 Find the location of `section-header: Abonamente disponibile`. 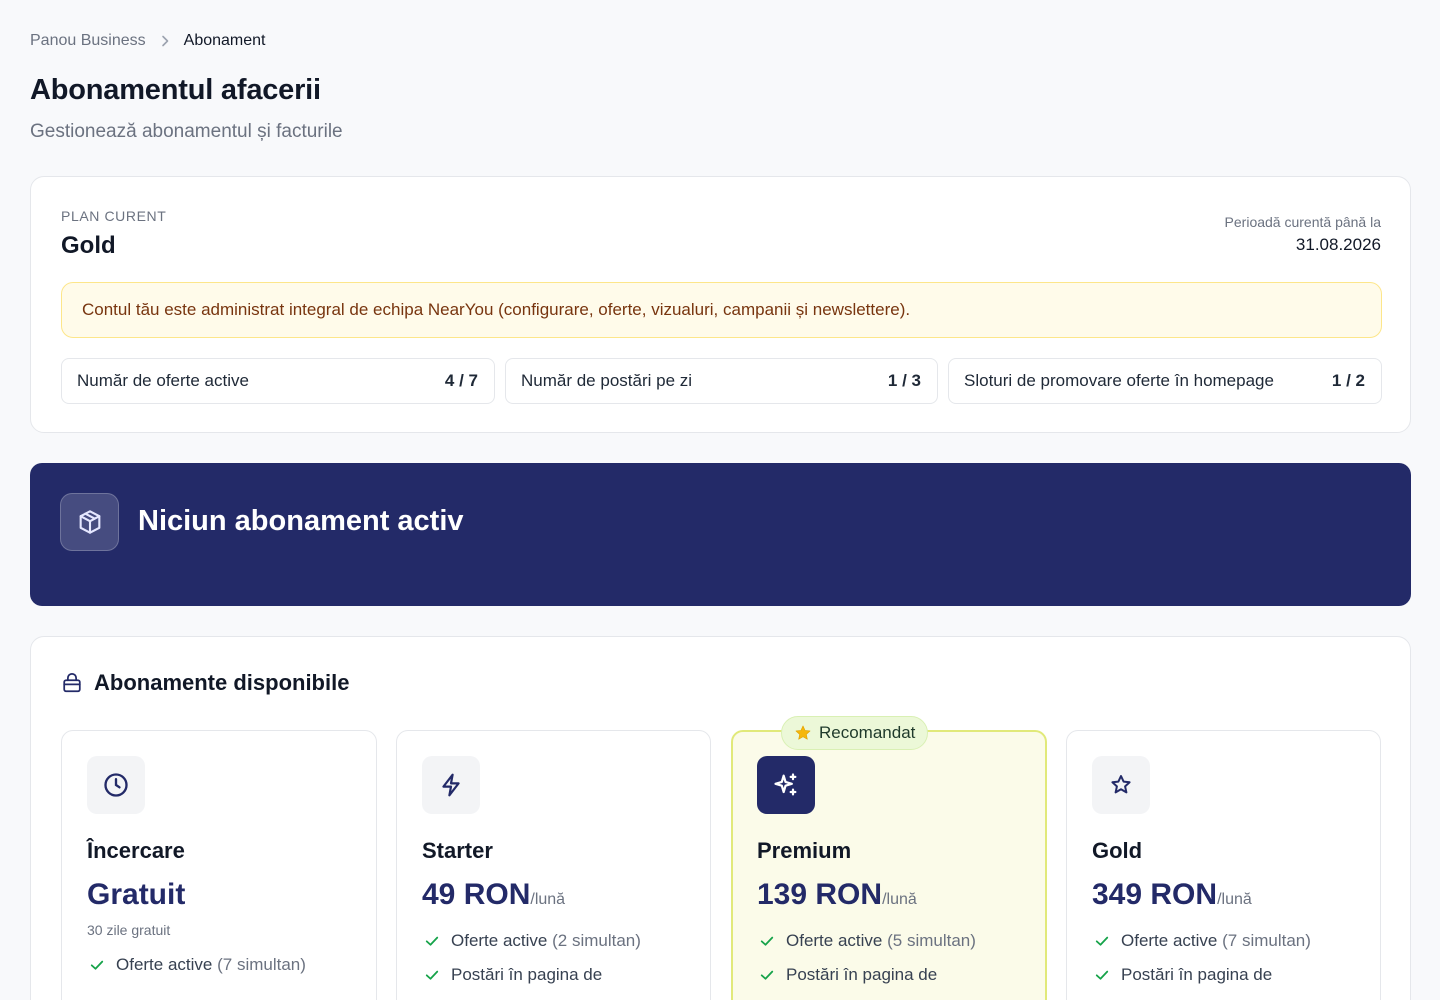

section-header: Abonamente disponibile is located at coordinates (205, 683).